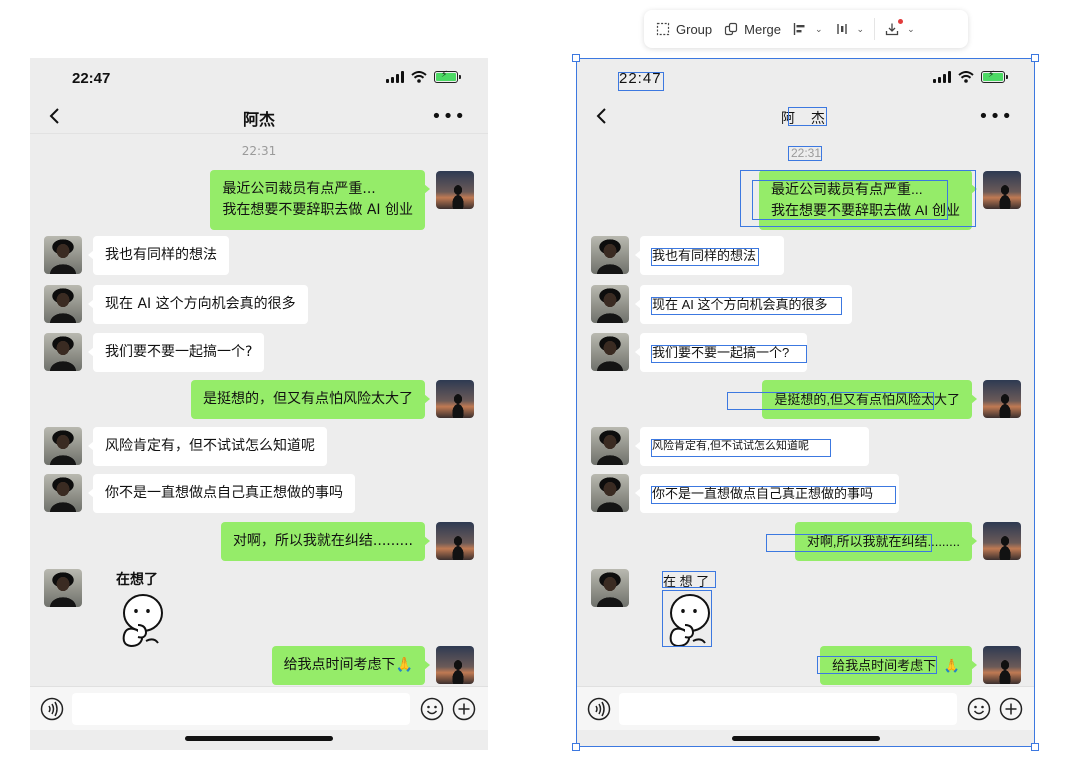 The image size is (1080, 765). I want to click on message-bubble-in: 风险肯定有,但不试试怎么知道呢, so click(752, 446).